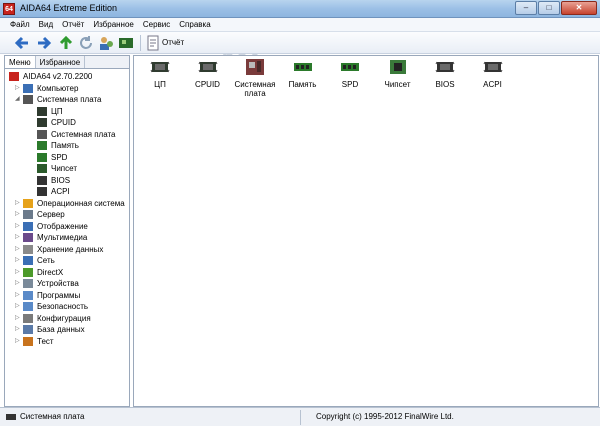  I want to click on report-button: Отчёт, so click(173, 42).